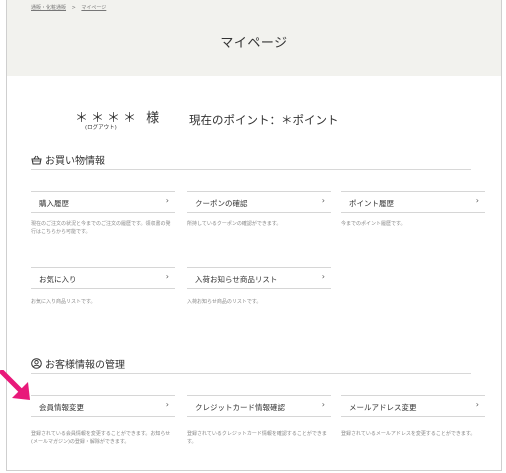 The image size is (506, 473). What do you see at coordinates (236, 279) in the screenshot?
I see `card-label: 入荷お知らせ商品リスト` at bounding box center [236, 279].